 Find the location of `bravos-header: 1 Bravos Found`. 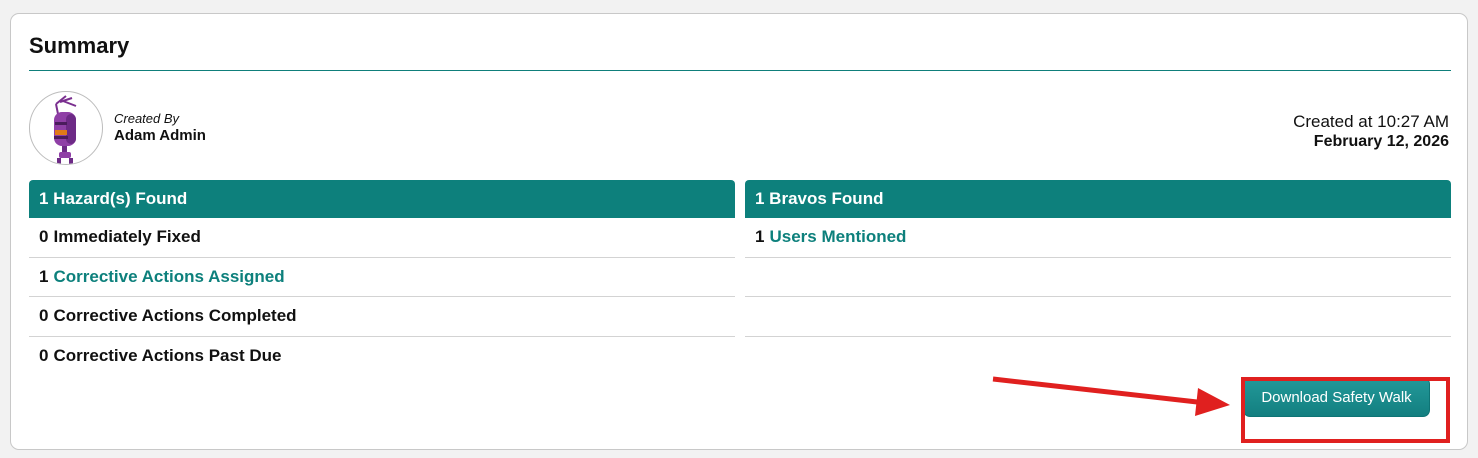

bravos-header: 1 Bravos Found is located at coordinates (1098, 199).